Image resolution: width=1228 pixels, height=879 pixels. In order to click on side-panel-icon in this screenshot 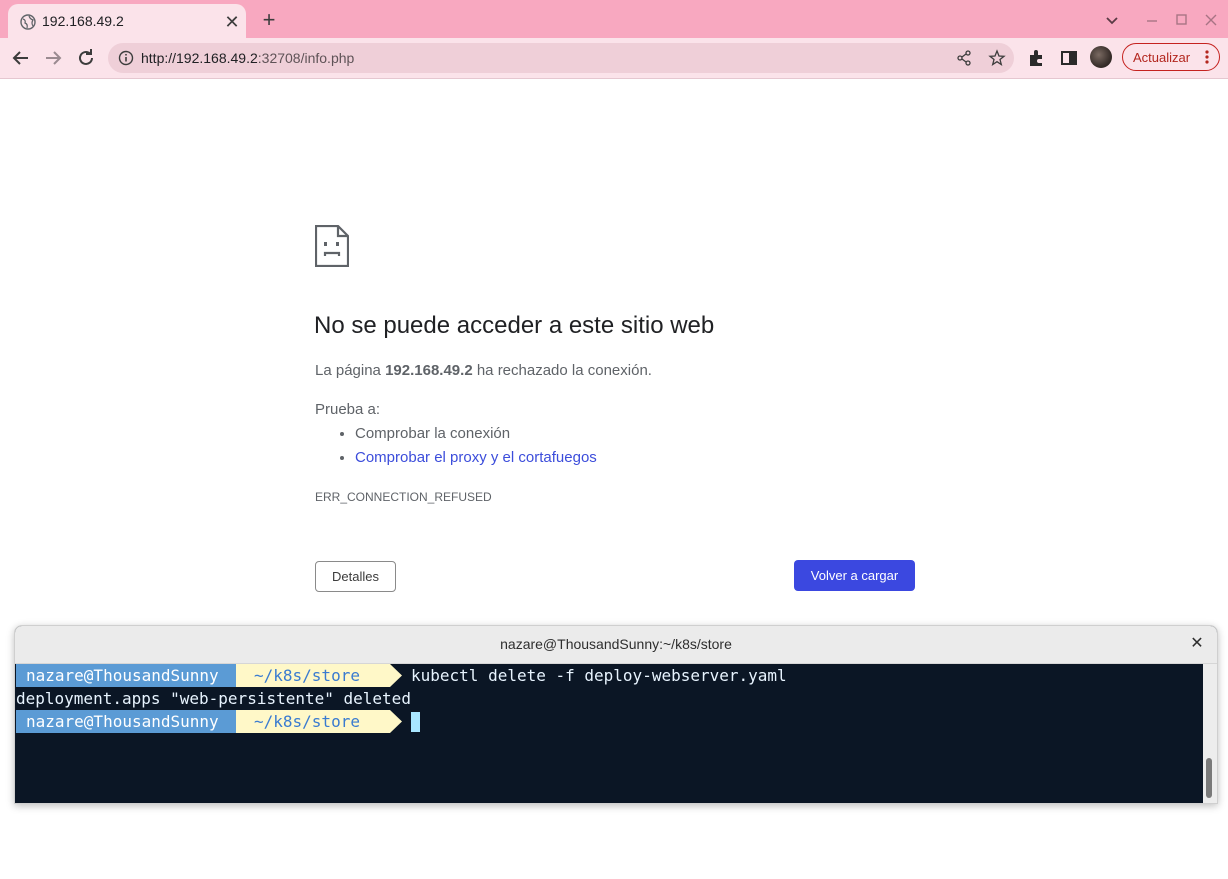, I will do `click(1069, 58)`.